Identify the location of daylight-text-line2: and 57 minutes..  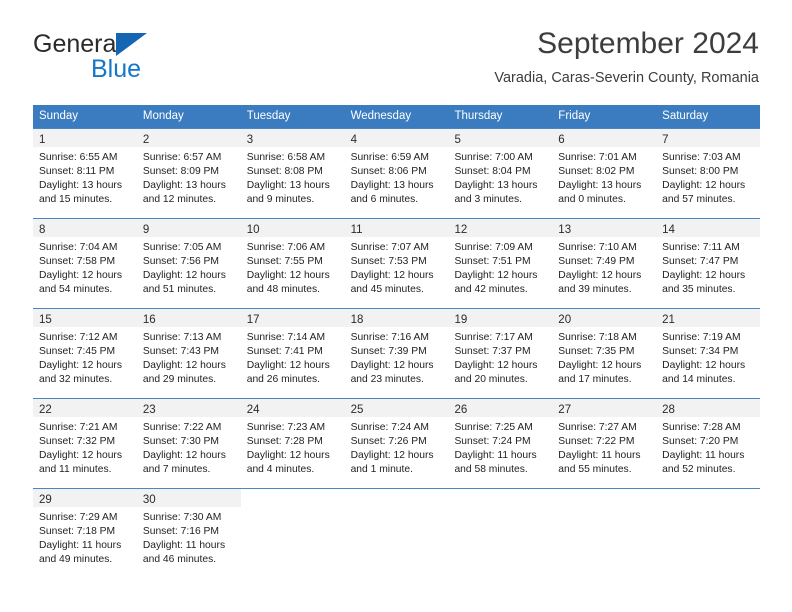
(699, 199).